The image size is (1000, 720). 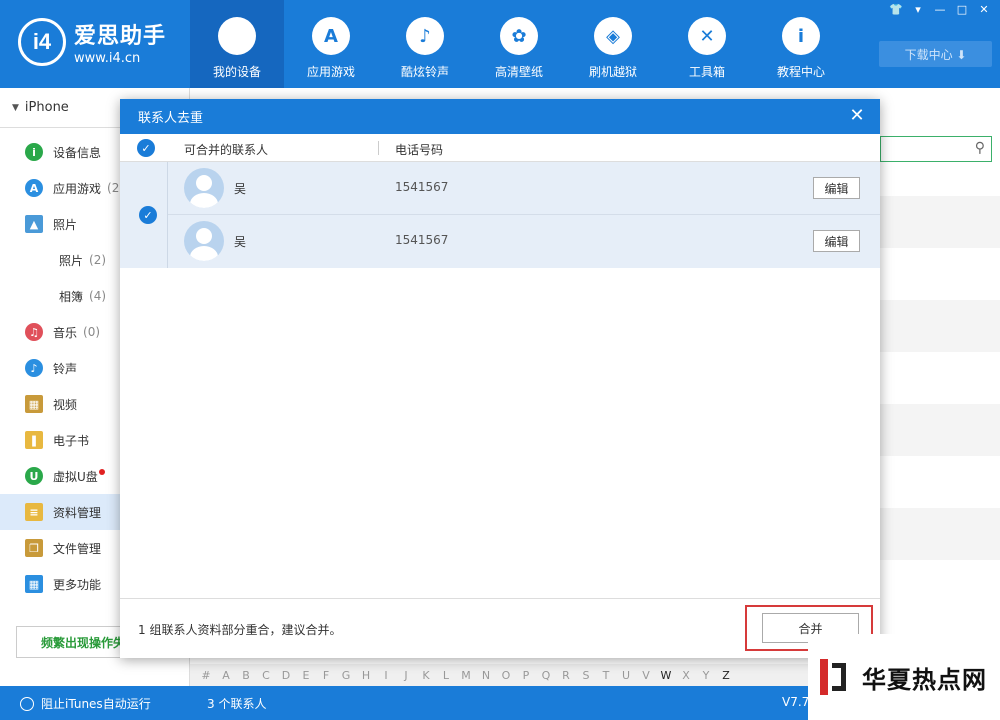 I want to click on sidebar-item-label: 更多功能, so click(x=77, y=584).